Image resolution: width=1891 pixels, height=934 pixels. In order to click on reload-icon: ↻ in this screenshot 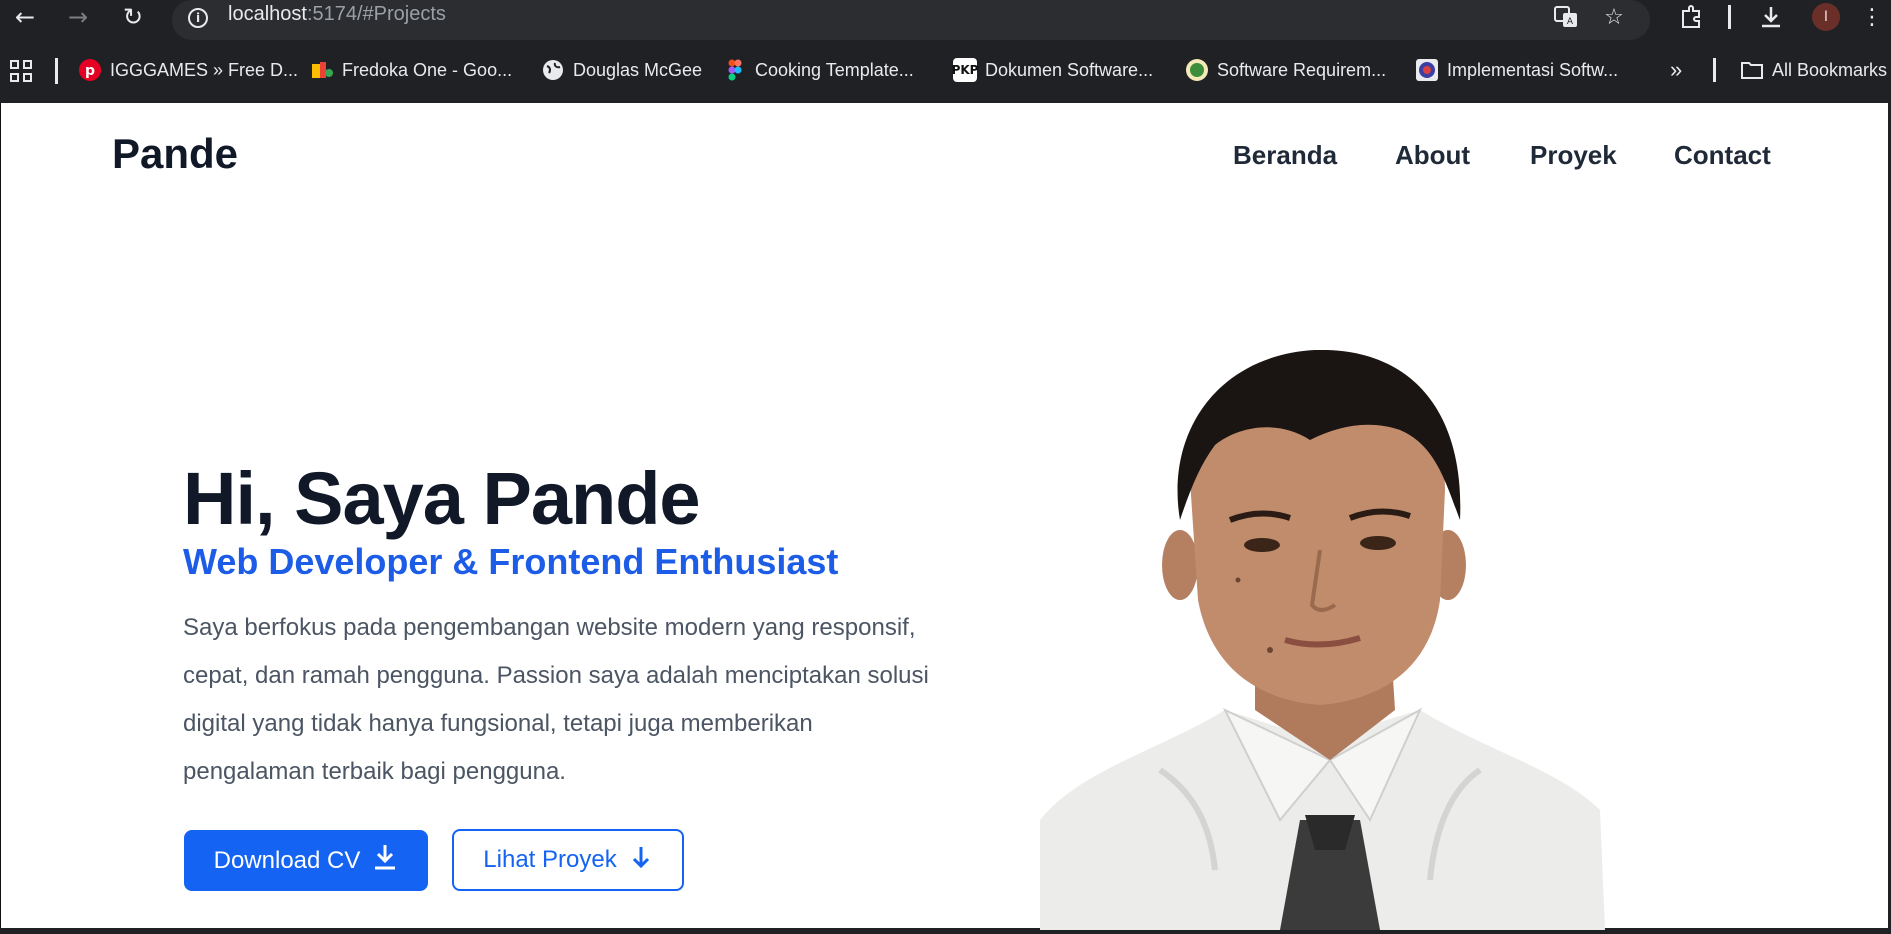, I will do `click(133, 17)`.